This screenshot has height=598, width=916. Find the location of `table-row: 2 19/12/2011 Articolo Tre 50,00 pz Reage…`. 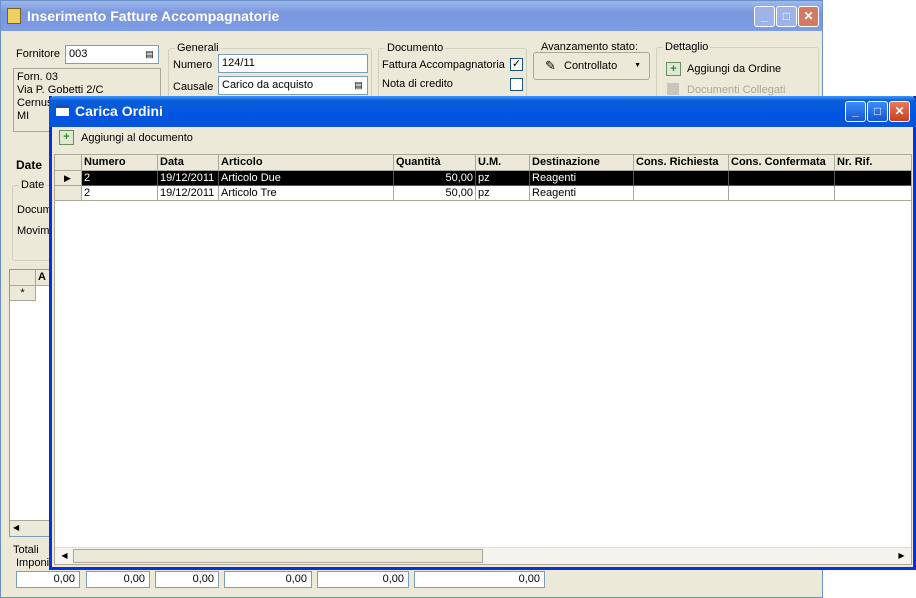

table-row: 2 19/12/2011 Articolo Tre 50,00 pz Reage… is located at coordinates (483, 193).